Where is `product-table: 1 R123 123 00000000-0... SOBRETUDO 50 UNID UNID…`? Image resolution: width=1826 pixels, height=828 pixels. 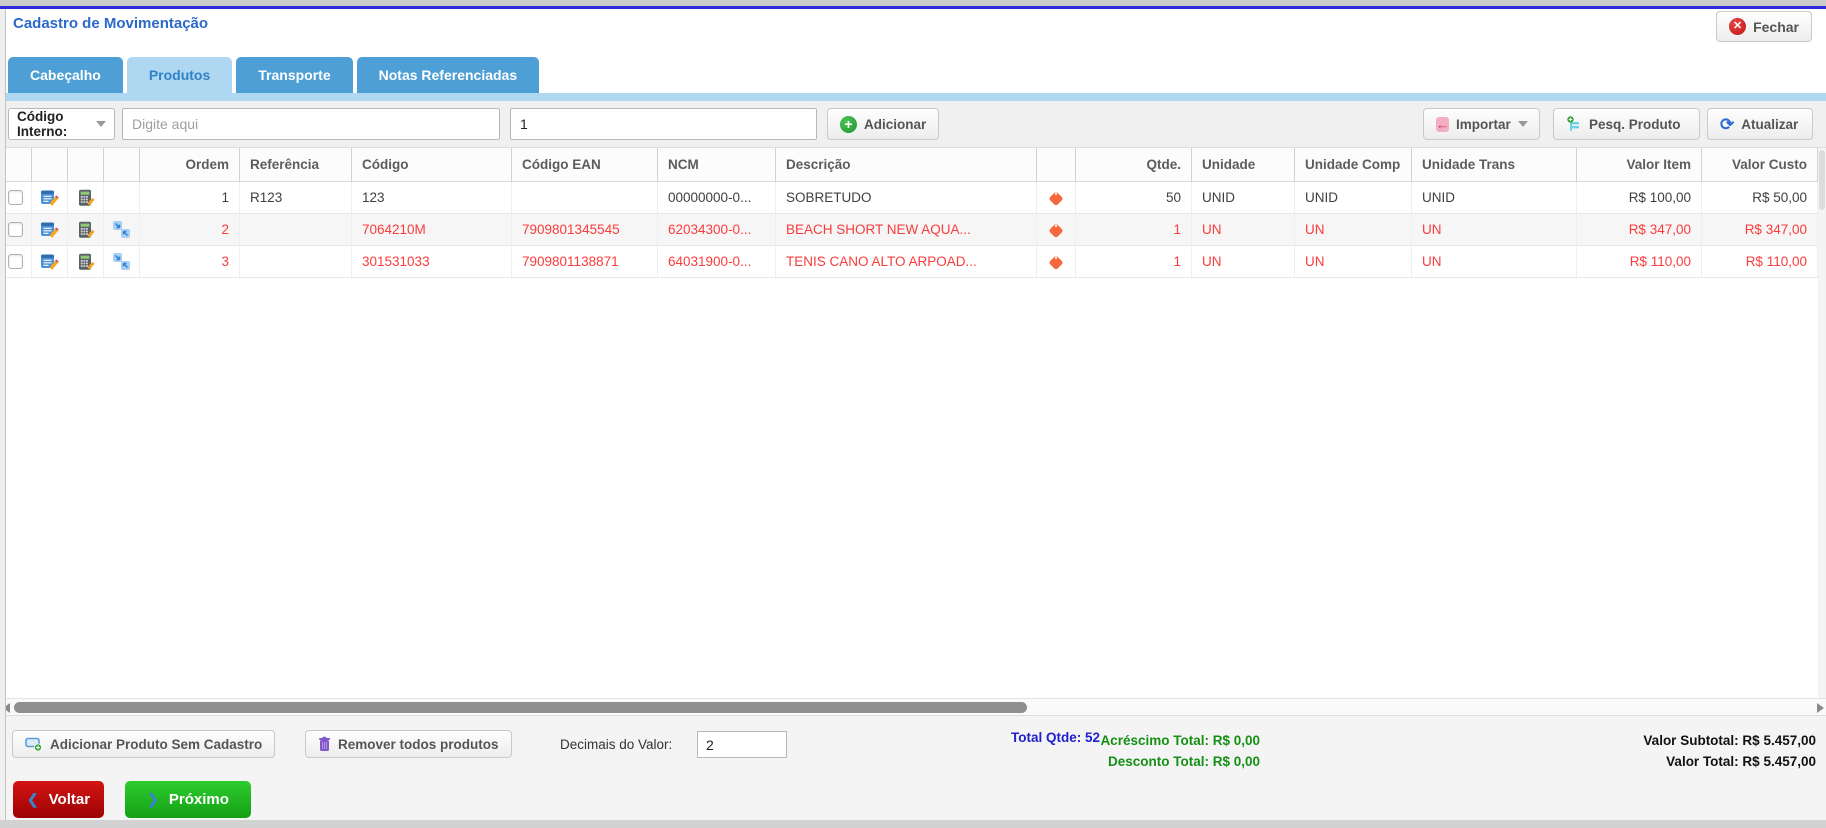
product-table: 1 R123 123 00000000-0... SOBRETUDO 50 UNID UNID… is located at coordinates (909, 230).